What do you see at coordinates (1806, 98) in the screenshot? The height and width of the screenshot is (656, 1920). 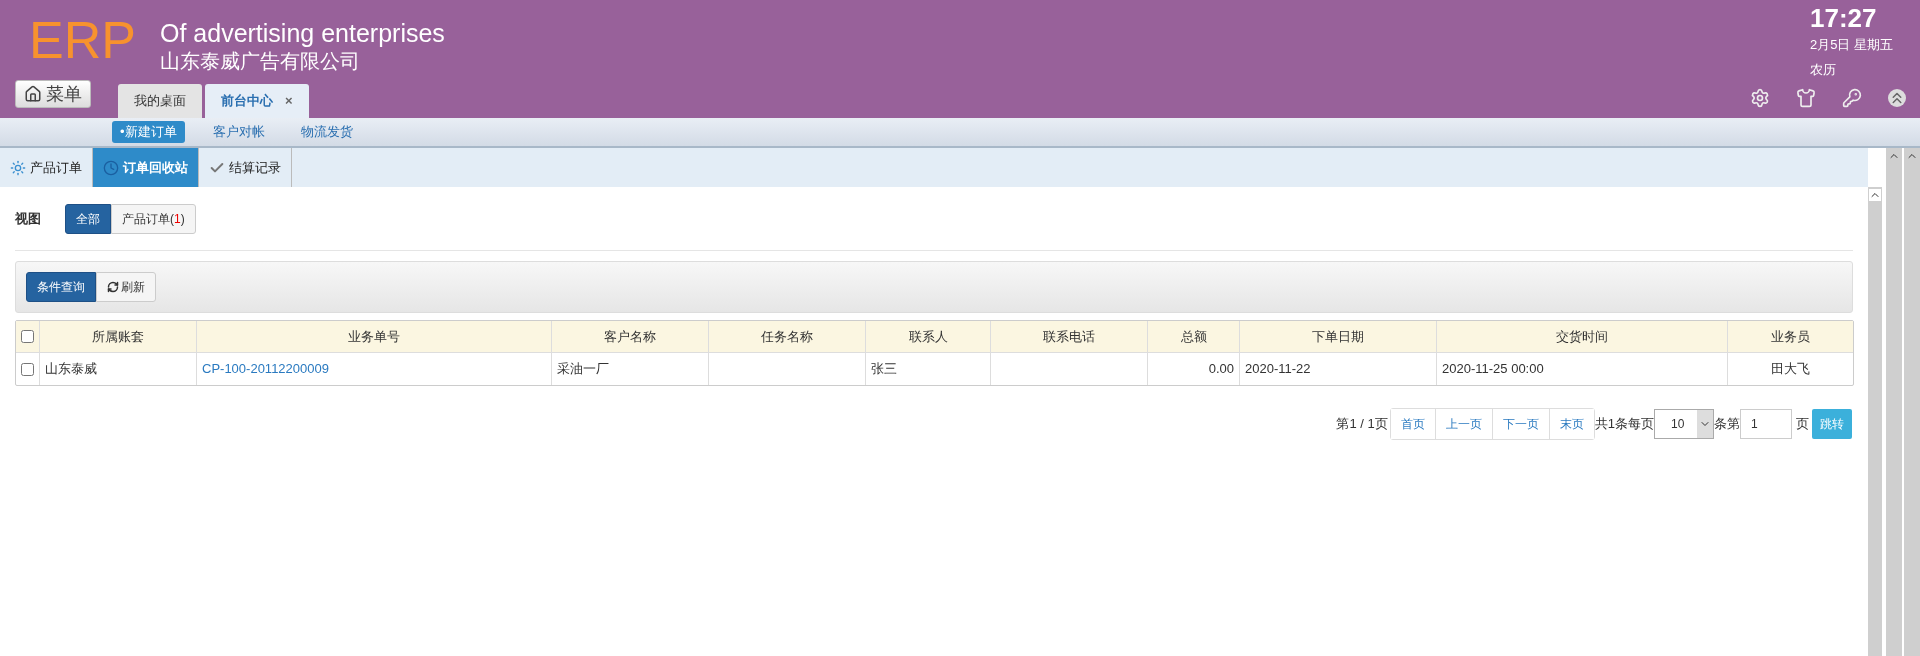 I see `shirt-icon` at bounding box center [1806, 98].